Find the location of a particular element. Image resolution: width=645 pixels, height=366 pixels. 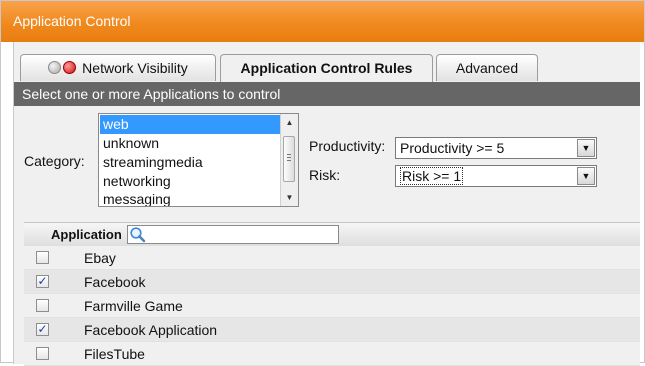

grey-dot-icon is located at coordinates (55, 67).